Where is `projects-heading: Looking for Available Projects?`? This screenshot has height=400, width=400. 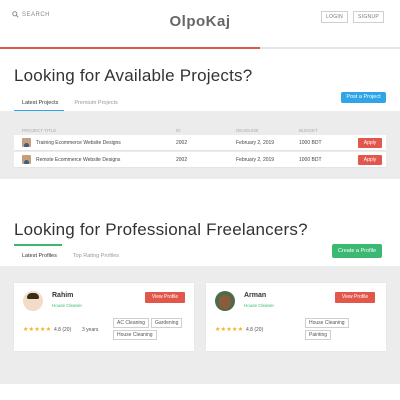
projects-heading: Looking for Available Projects? is located at coordinates (133, 75).